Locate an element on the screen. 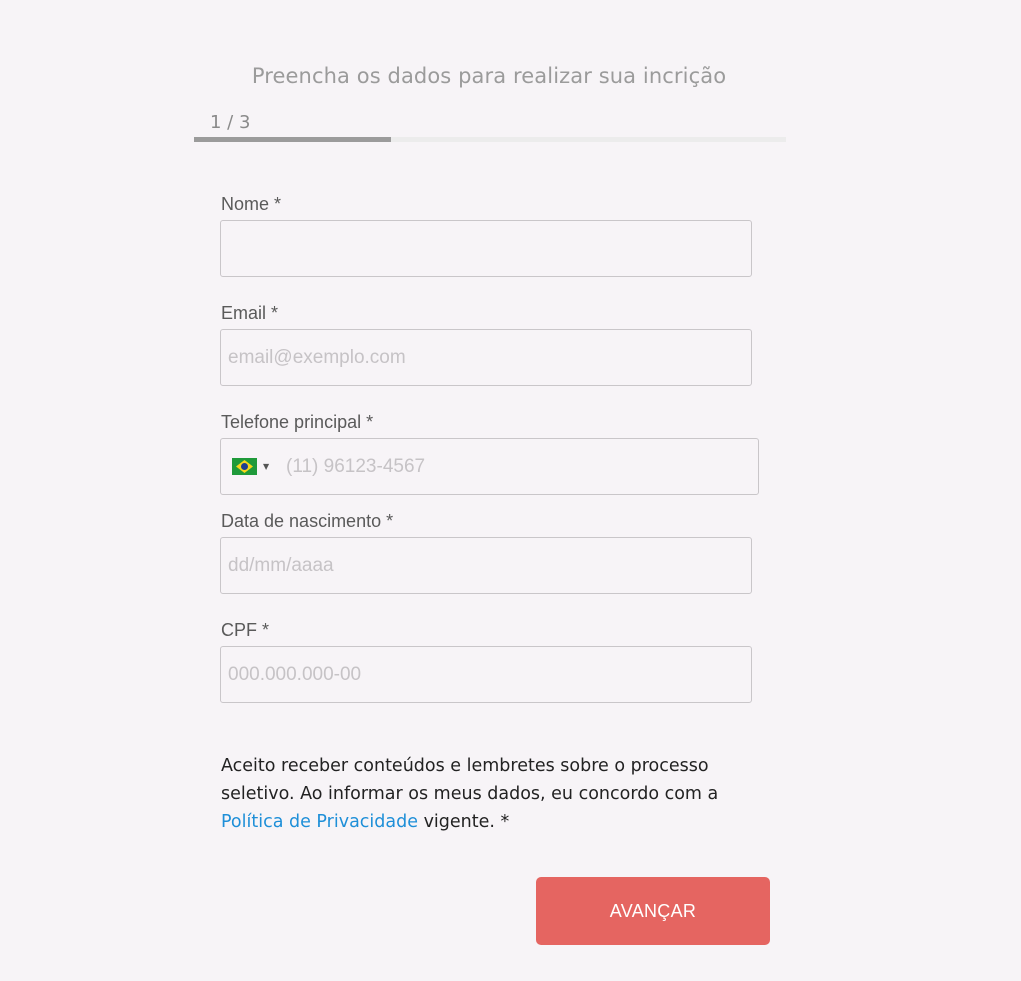  name-input is located at coordinates (486, 248).